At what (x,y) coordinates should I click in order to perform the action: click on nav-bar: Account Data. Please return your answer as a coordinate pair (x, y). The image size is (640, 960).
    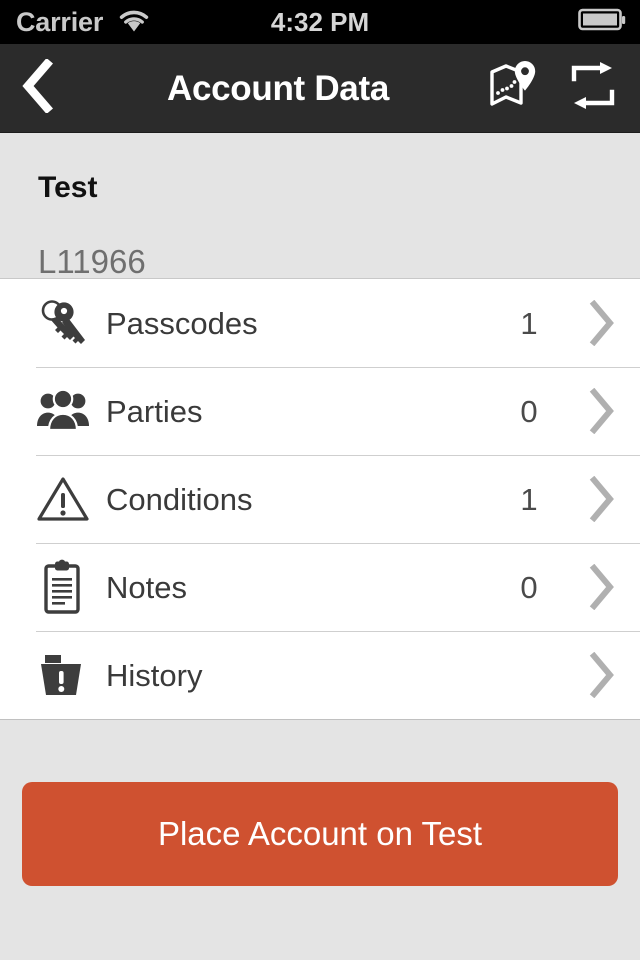
    Looking at the image, I should click on (320, 88).